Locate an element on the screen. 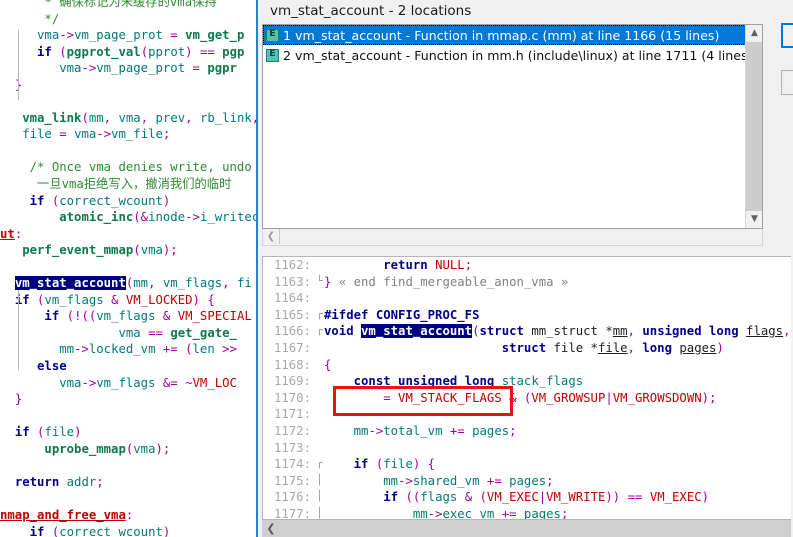 This screenshot has height=537, width=793. scroll-down-icon: ▼ is located at coordinates (754, 219).